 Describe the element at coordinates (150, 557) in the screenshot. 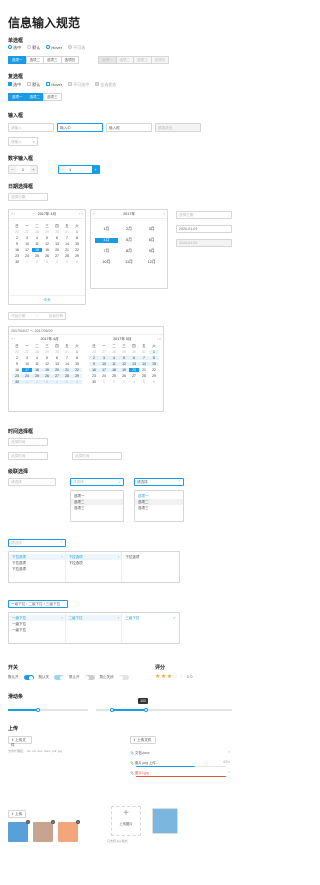

I see `cascade-option: 下拉选项` at that location.